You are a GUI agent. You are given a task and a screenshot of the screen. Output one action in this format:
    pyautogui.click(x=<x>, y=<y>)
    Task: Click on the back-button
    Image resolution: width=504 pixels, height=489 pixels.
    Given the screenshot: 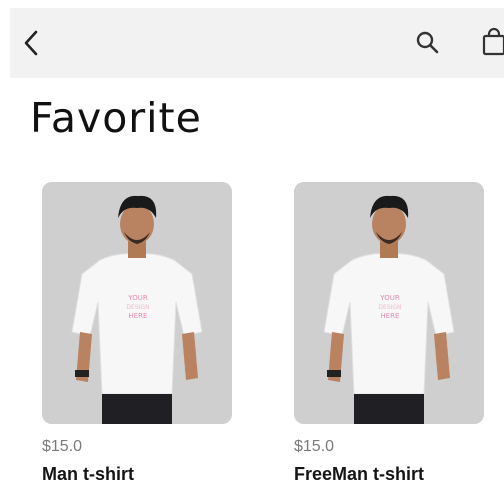 What is the action you would take?
    pyautogui.click(x=33, y=43)
    